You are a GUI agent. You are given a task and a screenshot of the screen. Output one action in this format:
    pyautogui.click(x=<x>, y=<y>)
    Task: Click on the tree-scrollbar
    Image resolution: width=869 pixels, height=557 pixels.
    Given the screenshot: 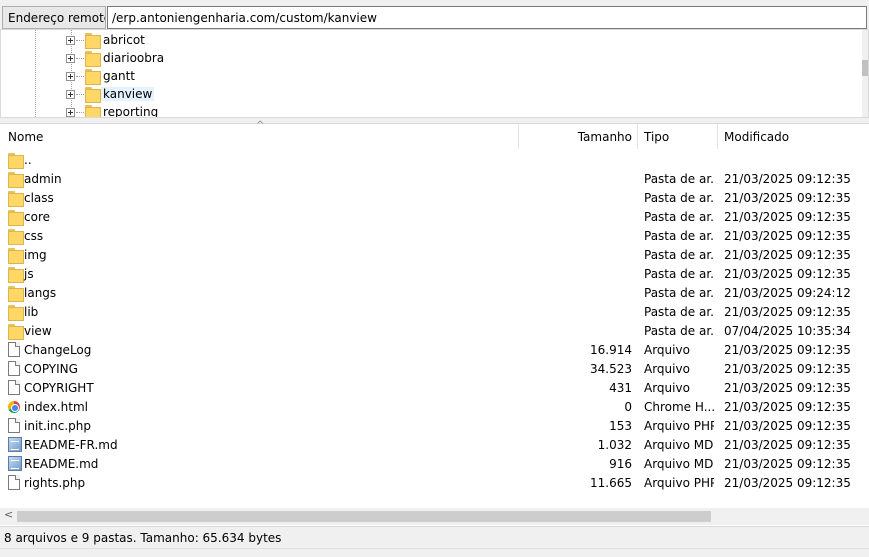 What is the action you would take?
    pyautogui.click(x=865, y=73)
    